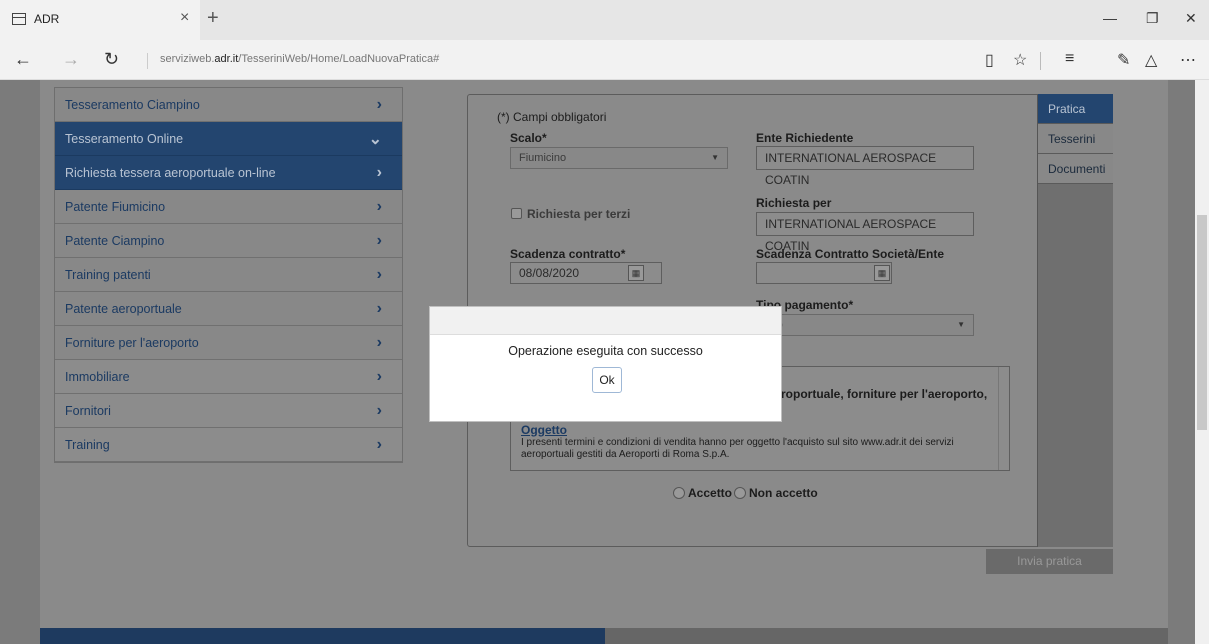 This screenshot has width=1209, height=644. What do you see at coordinates (568, 254) in the screenshot?
I see `scadenza-label: Scadenza contratto*` at bounding box center [568, 254].